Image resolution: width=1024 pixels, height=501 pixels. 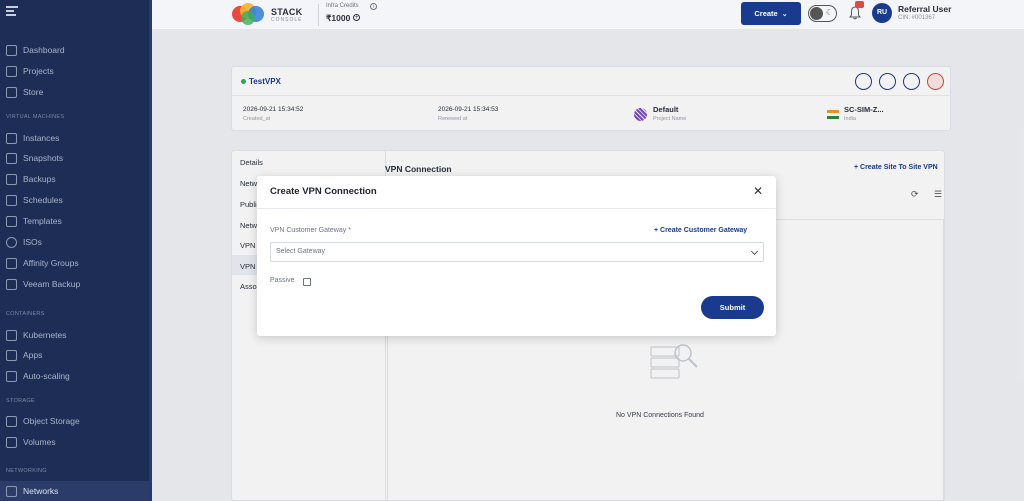 What do you see at coordinates (917, 18) in the screenshot?
I see `user-cin: CIN: #001367` at bounding box center [917, 18].